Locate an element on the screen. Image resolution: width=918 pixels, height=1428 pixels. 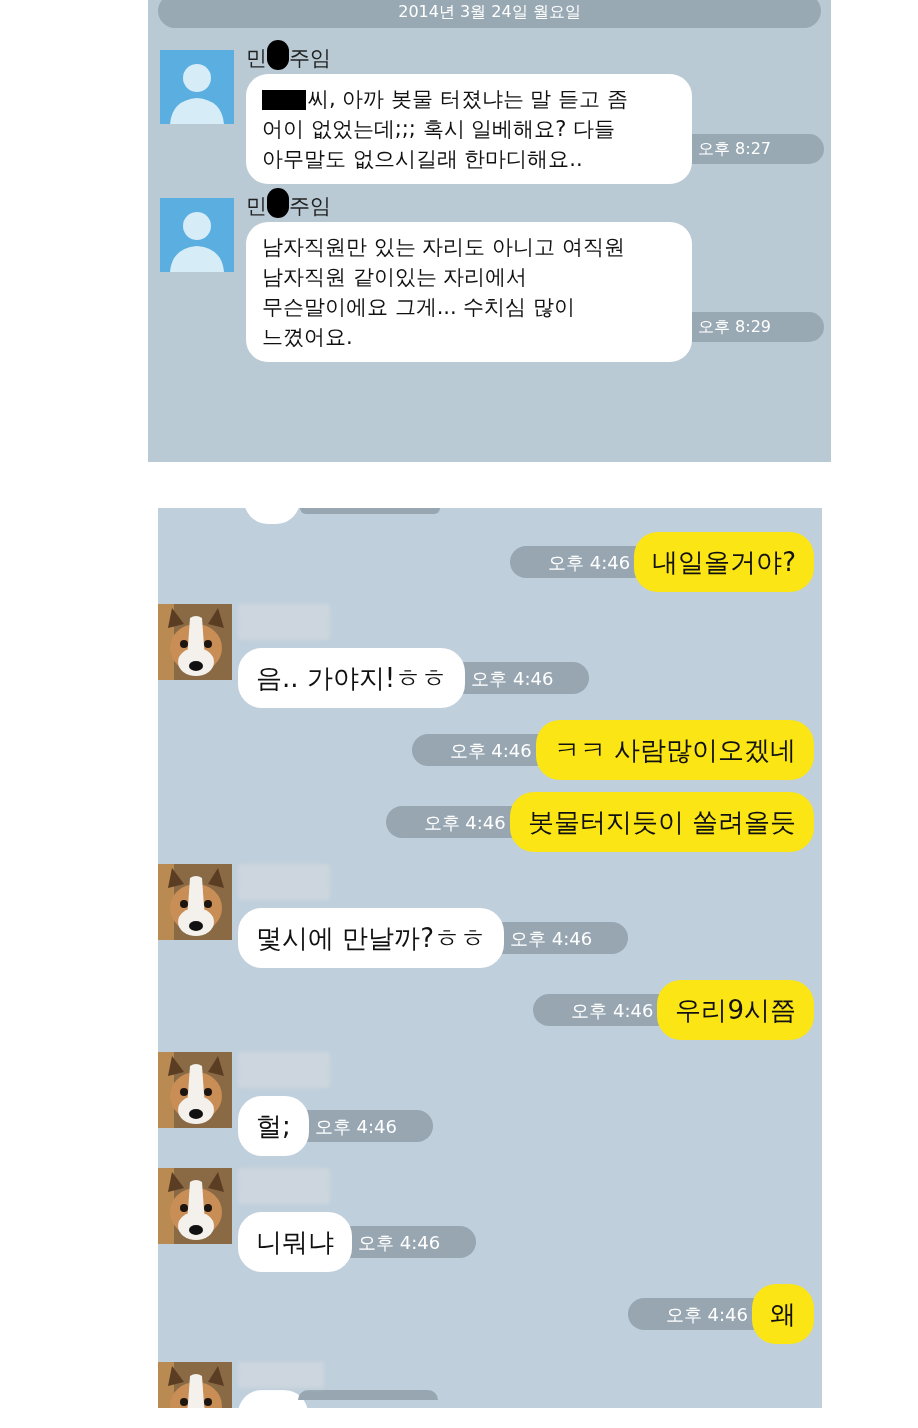
message-bubble: 내일올거야? is located at coordinates (724, 562).